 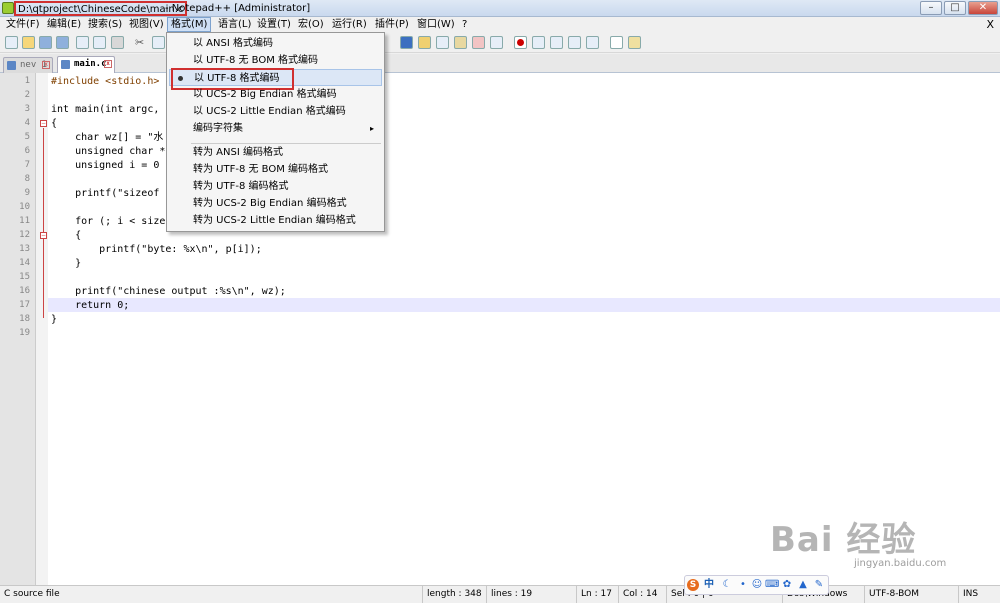 What do you see at coordinates (642, 594) in the screenshot?
I see `status-col: Col : 14` at bounding box center [642, 594].